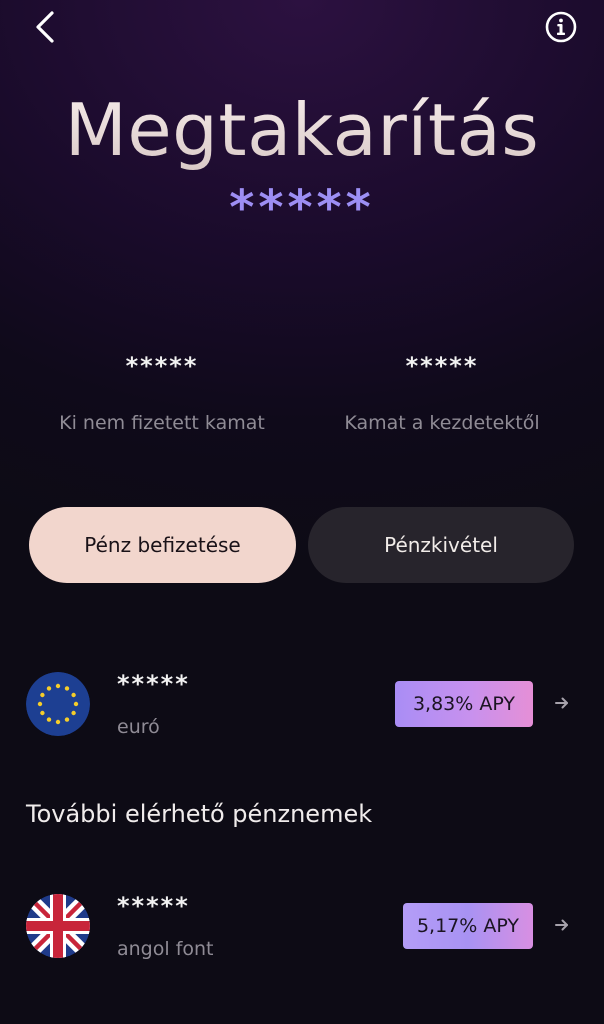  Describe the element at coordinates (468, 926) in the screenshot. I see `apy-badge: 5,17% APY` at that location.